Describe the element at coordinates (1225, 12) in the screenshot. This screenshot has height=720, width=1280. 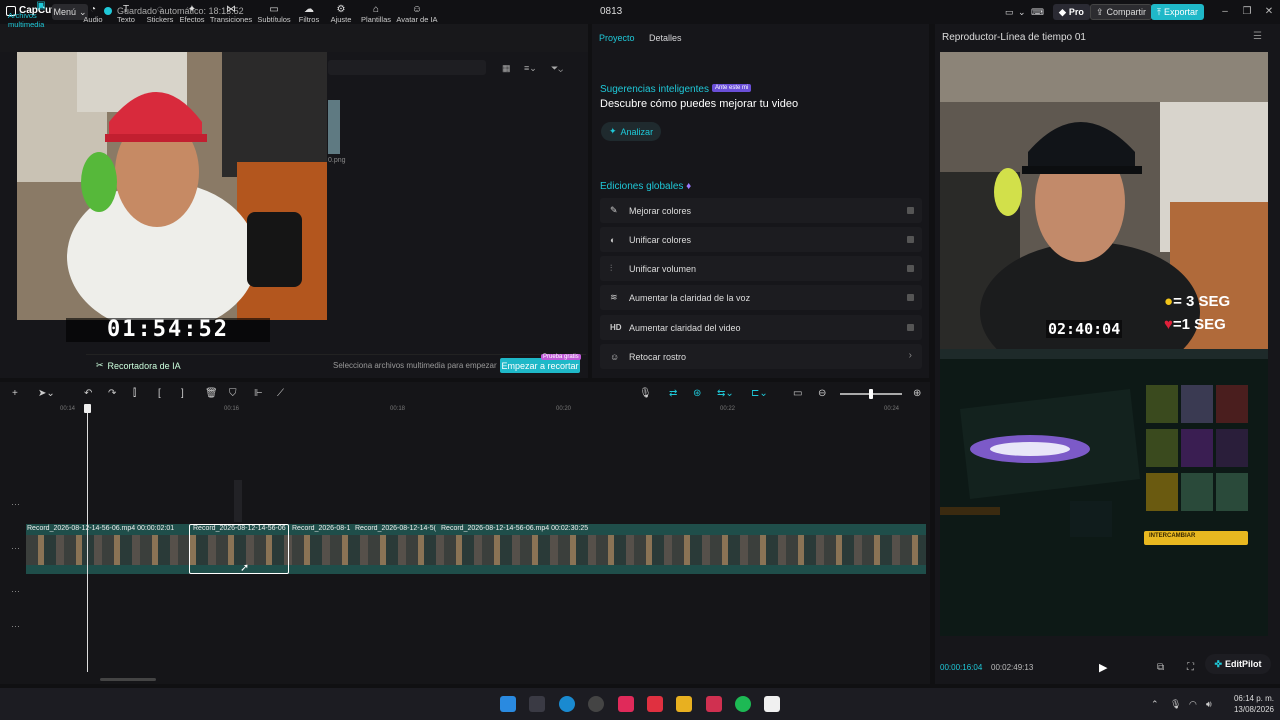
I see `minimize-icon: –` at that location.